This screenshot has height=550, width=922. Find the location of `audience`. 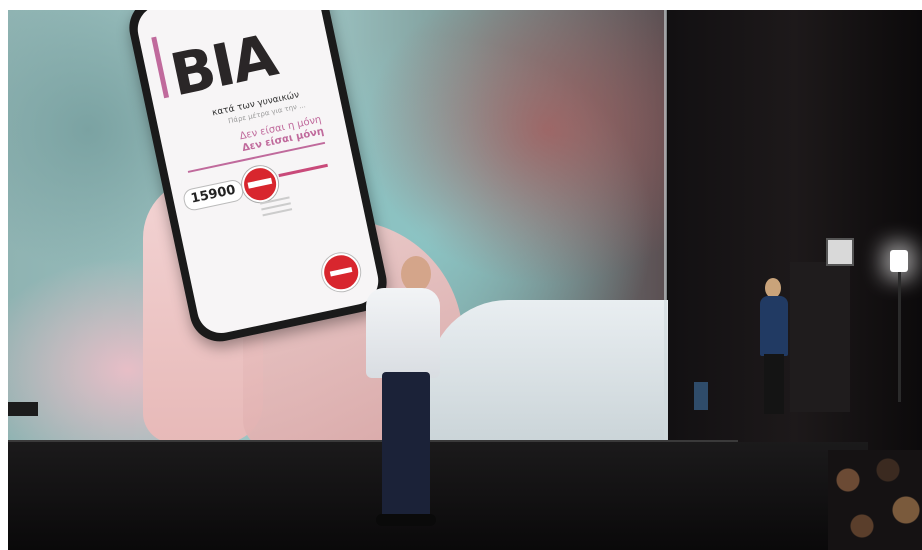

audience is located at coordinates (875, 500).